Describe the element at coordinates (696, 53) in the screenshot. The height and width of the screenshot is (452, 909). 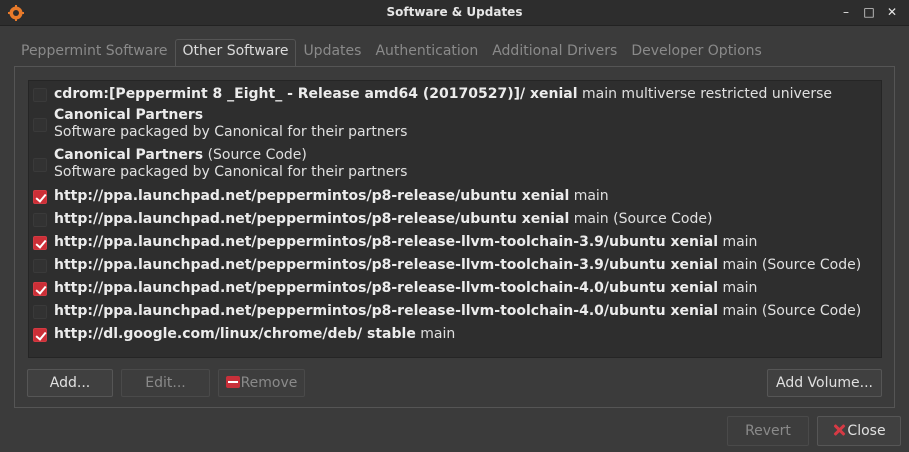
I see `tab-developer-options: Developer Options` at that location.